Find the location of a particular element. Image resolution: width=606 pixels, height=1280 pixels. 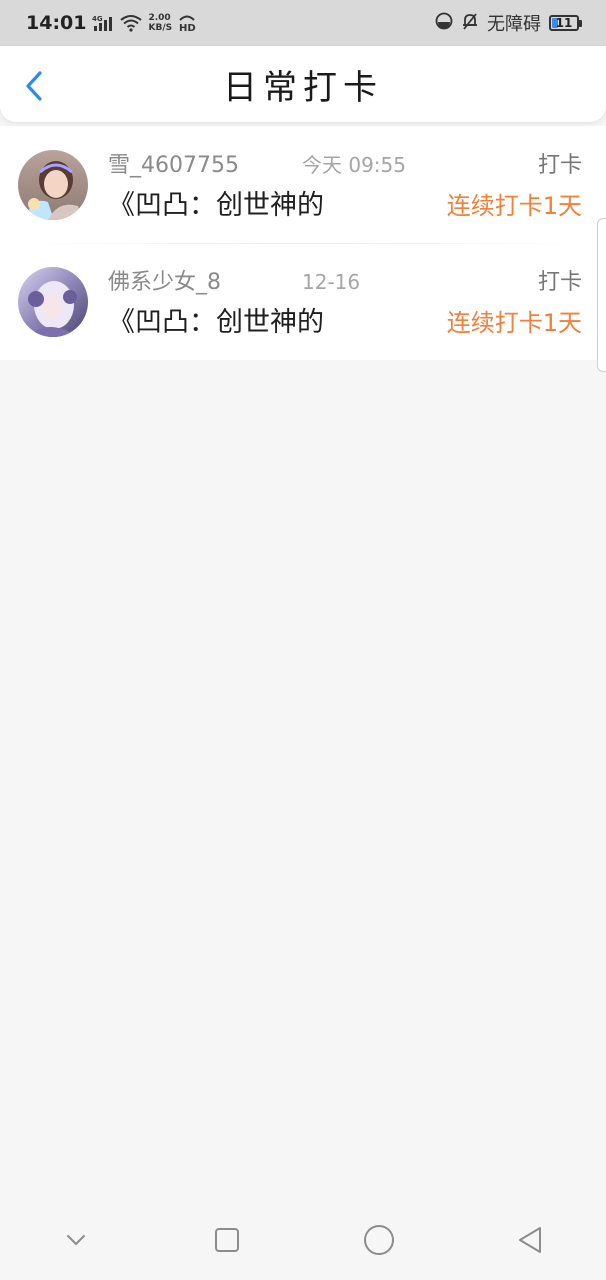

mute-bell-icon is located at coordinates (470, 23).